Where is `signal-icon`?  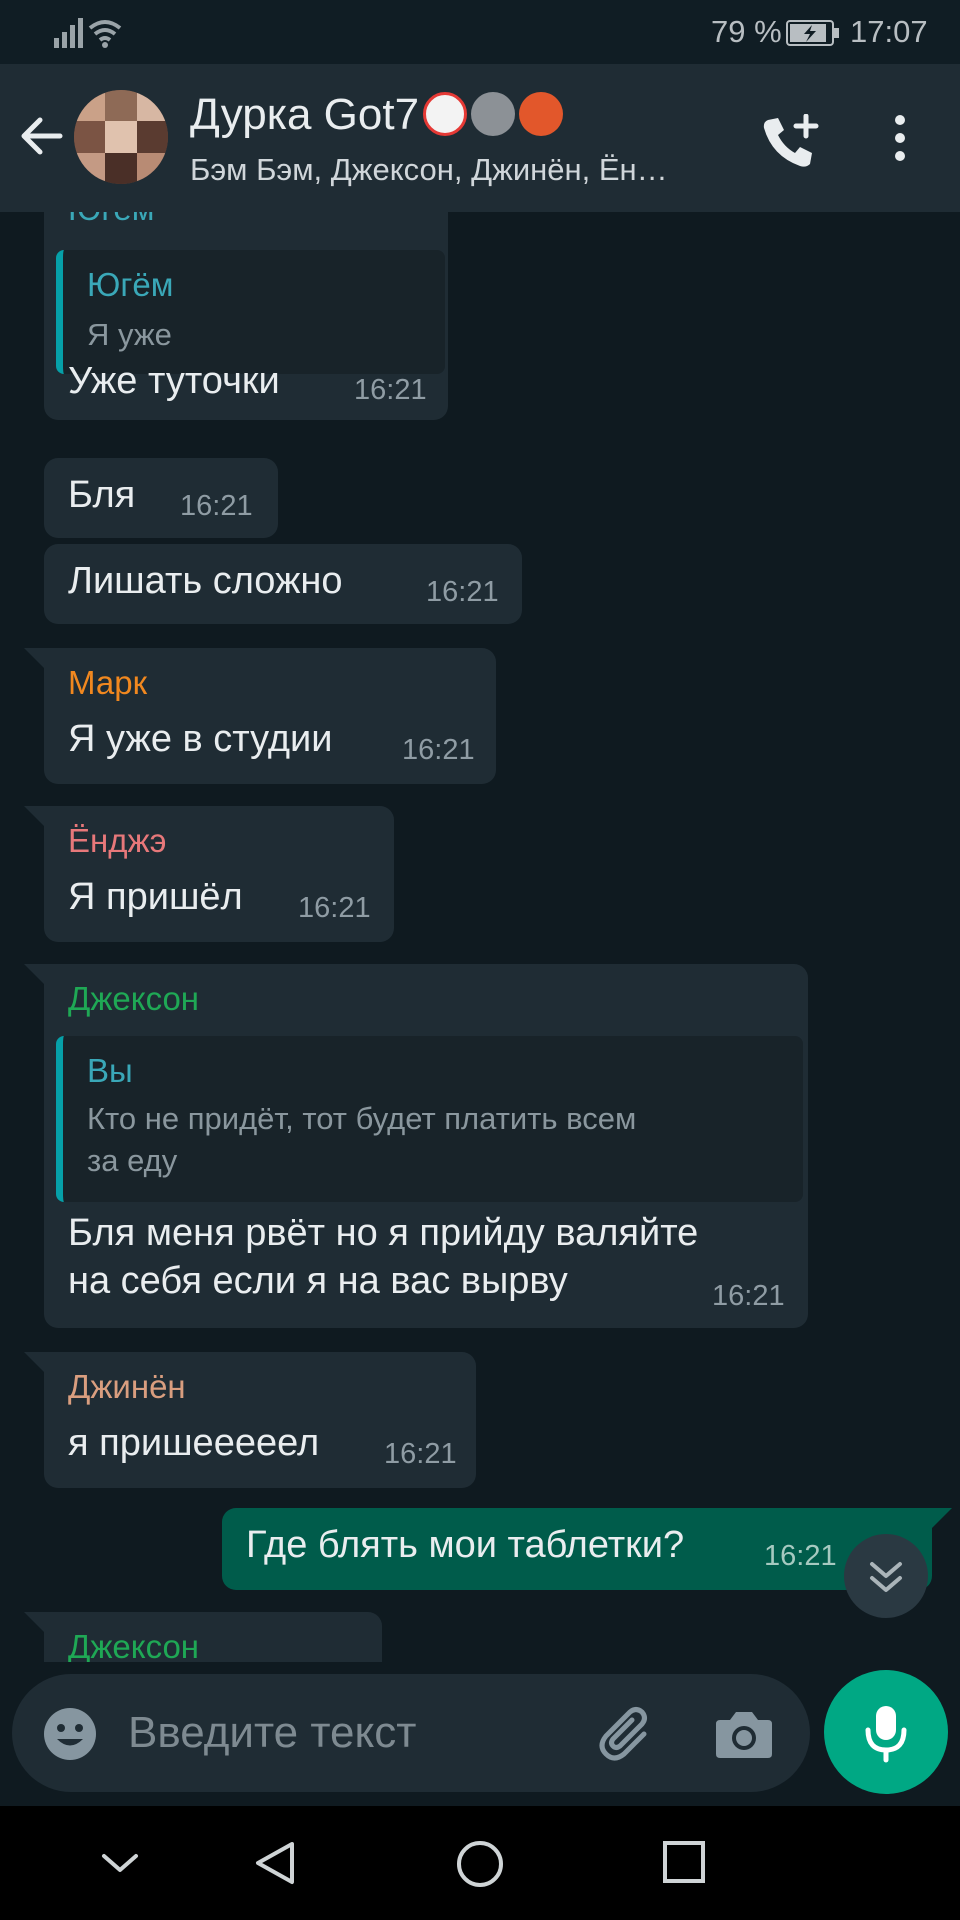 signal-icon is located at coordinates (88, 33).